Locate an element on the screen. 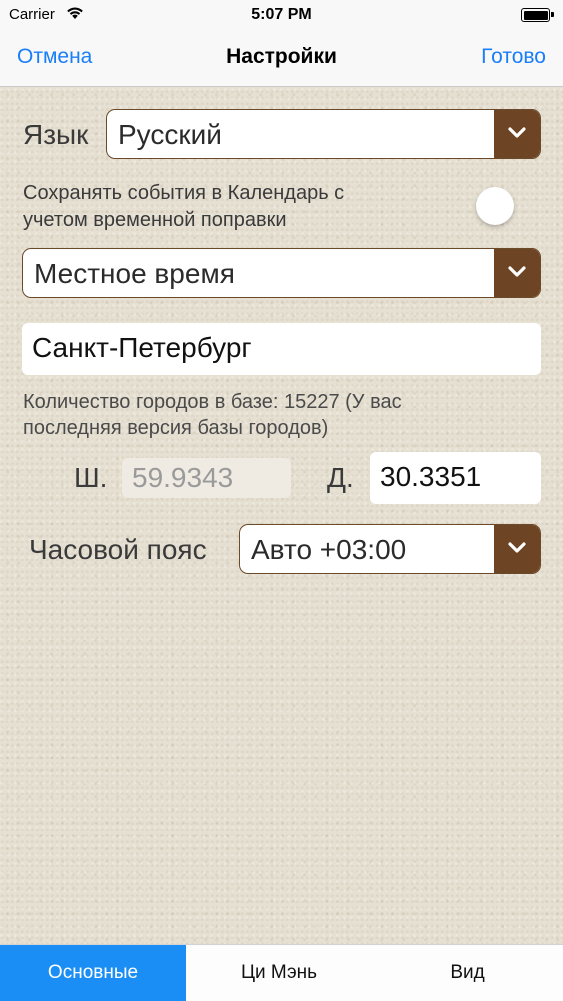 The image size is (563, 1001). longitude-input: 30.3351 is located at coordinates (455, 478).